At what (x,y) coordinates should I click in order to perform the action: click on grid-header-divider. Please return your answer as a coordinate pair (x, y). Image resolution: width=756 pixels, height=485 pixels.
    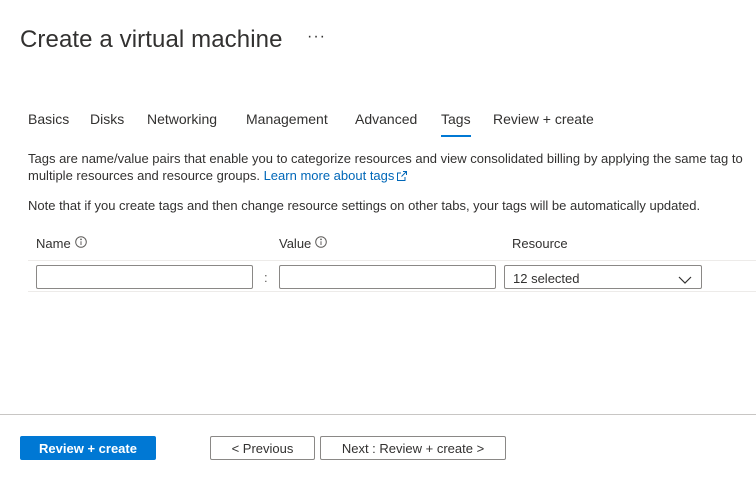
    Looking at the image, I should click on (392, 260).